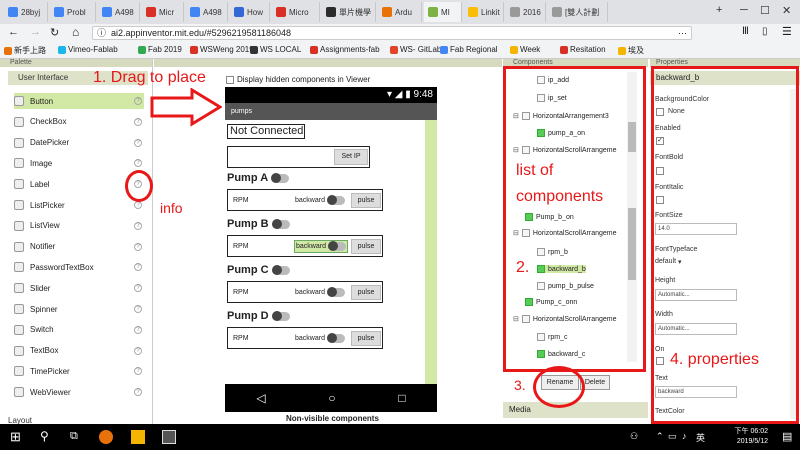 This screenshot has width=800, height=450. Describe the element at coordinates (75, 32) in the screenshot. I see `home-icon: ⌂` at that location.